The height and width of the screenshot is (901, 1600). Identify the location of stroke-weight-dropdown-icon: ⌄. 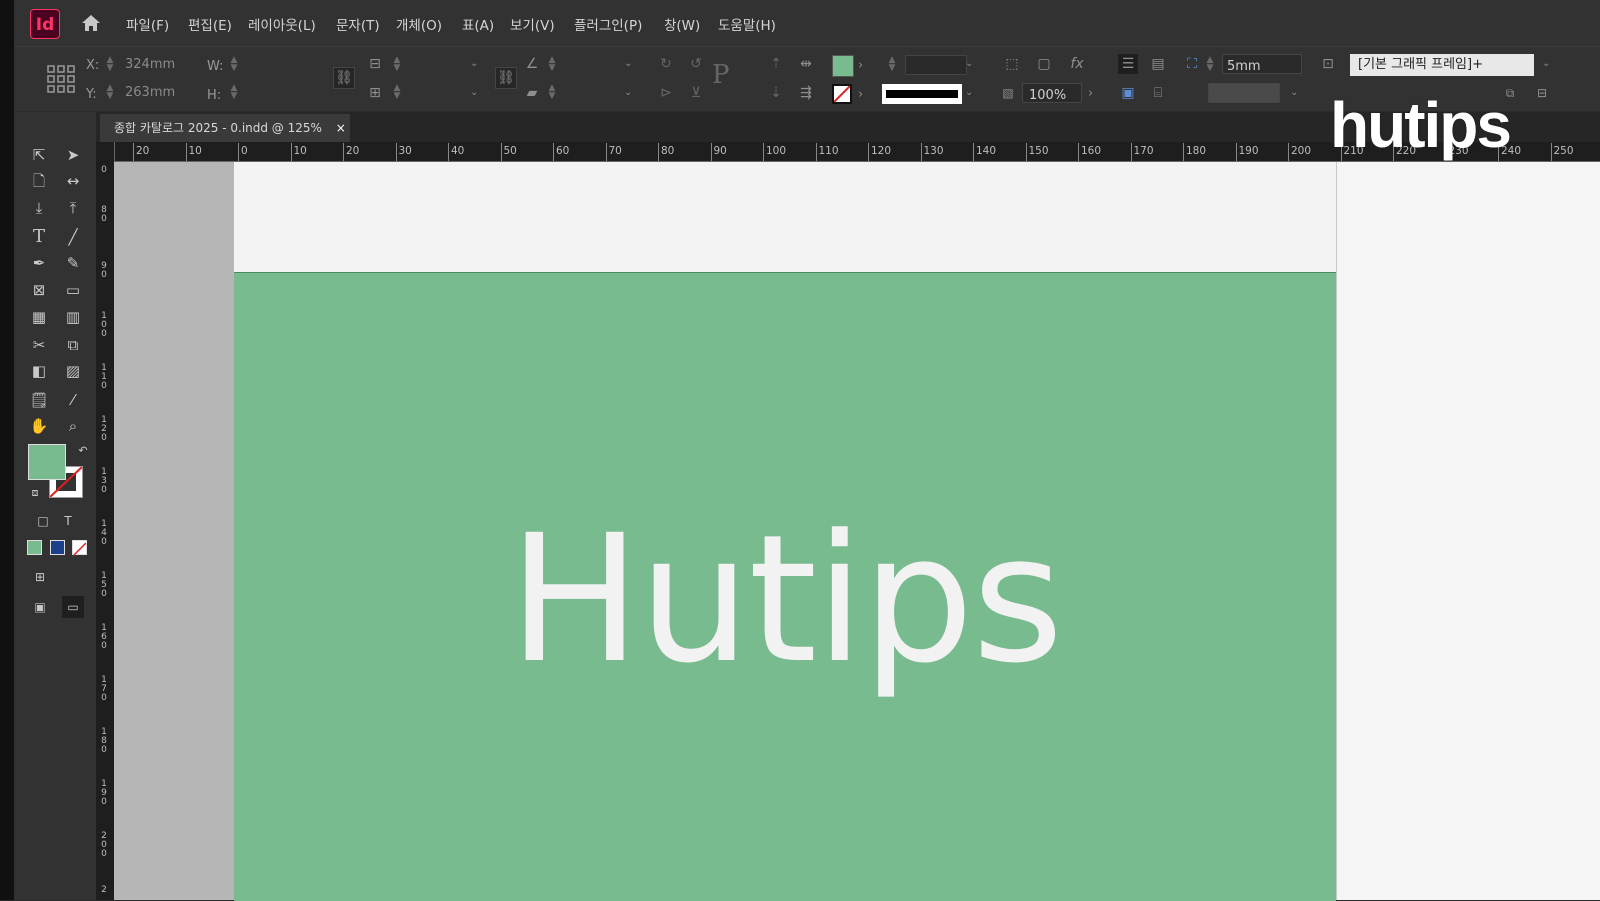
(969, 63).